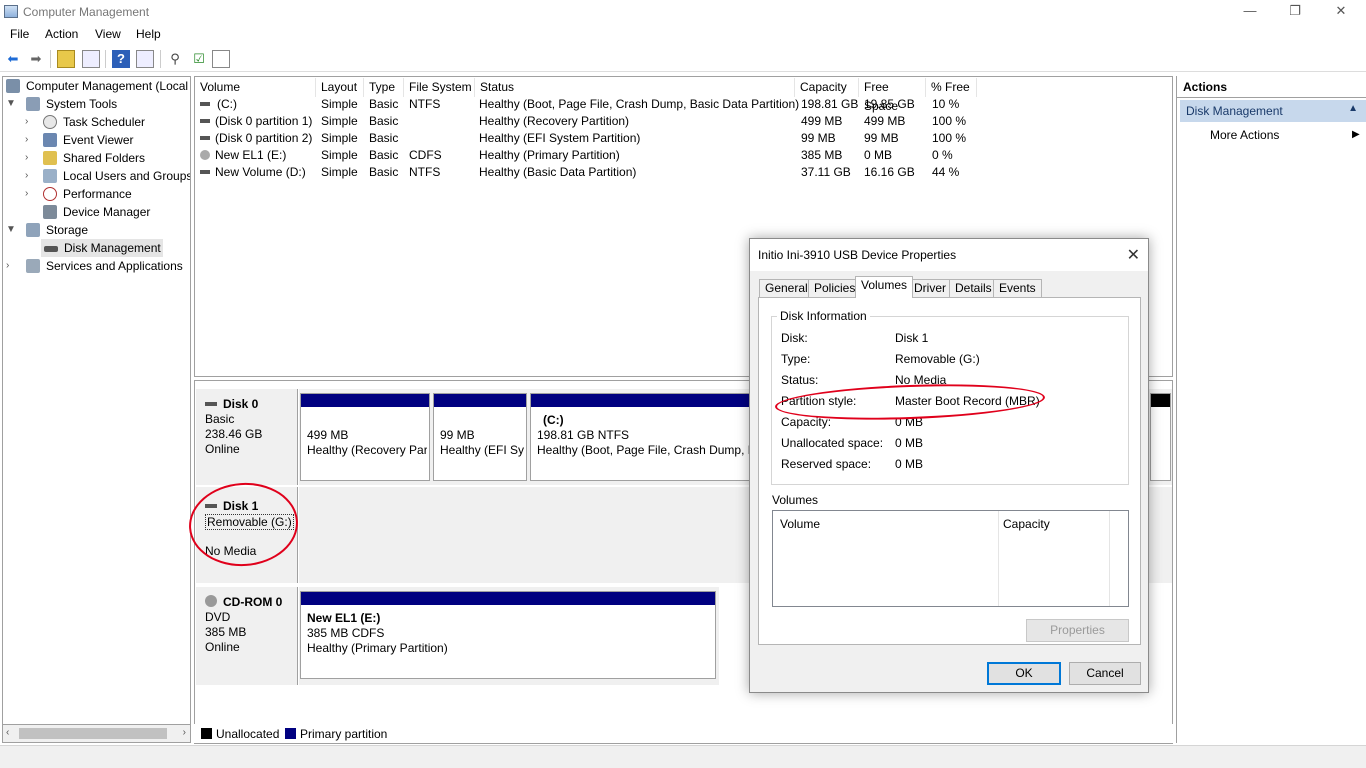 The height and width of the screenshot is (768, 1366). Describe the element at coordinates (107, 212) in the screenshot. I see `tree-device-manager: Device Manager` at that location.